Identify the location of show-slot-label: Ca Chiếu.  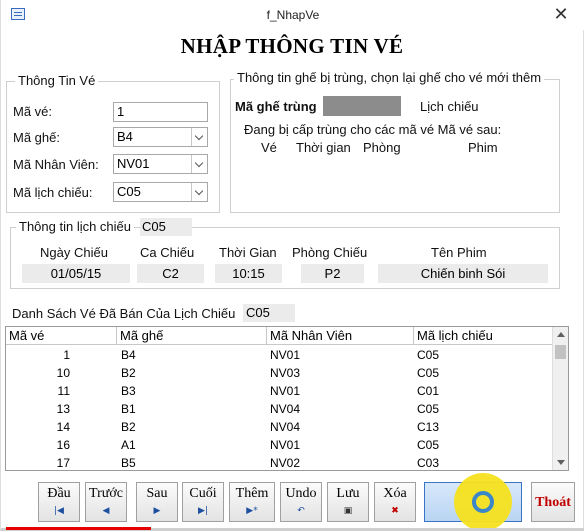
(167, 252).